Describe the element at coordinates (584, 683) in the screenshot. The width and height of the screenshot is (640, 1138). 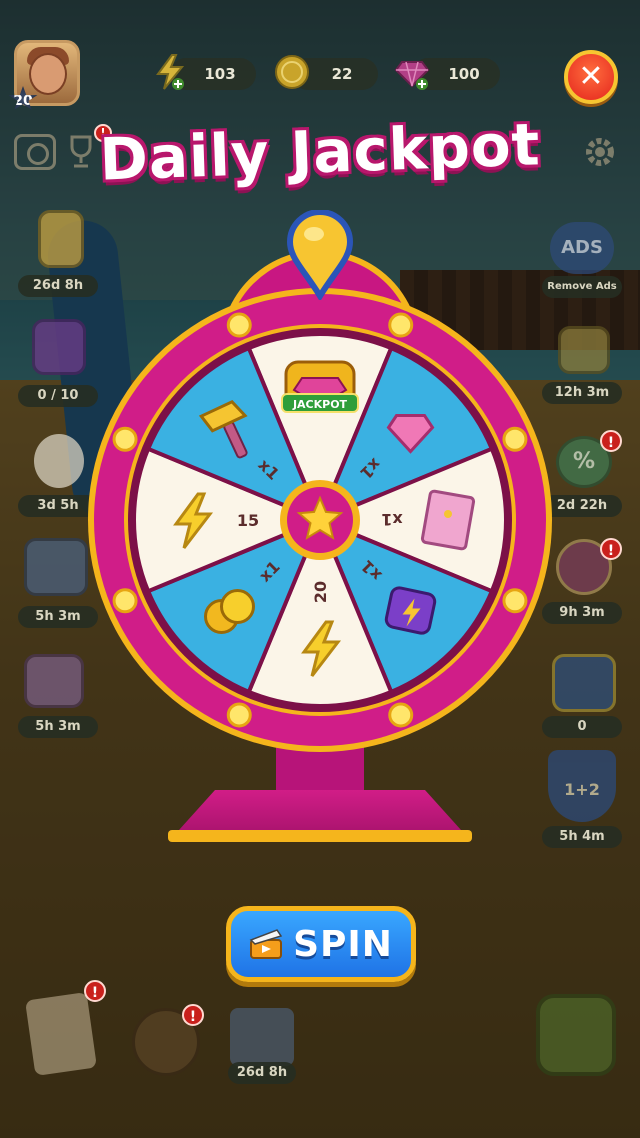
I see `vault-icon` at that location.